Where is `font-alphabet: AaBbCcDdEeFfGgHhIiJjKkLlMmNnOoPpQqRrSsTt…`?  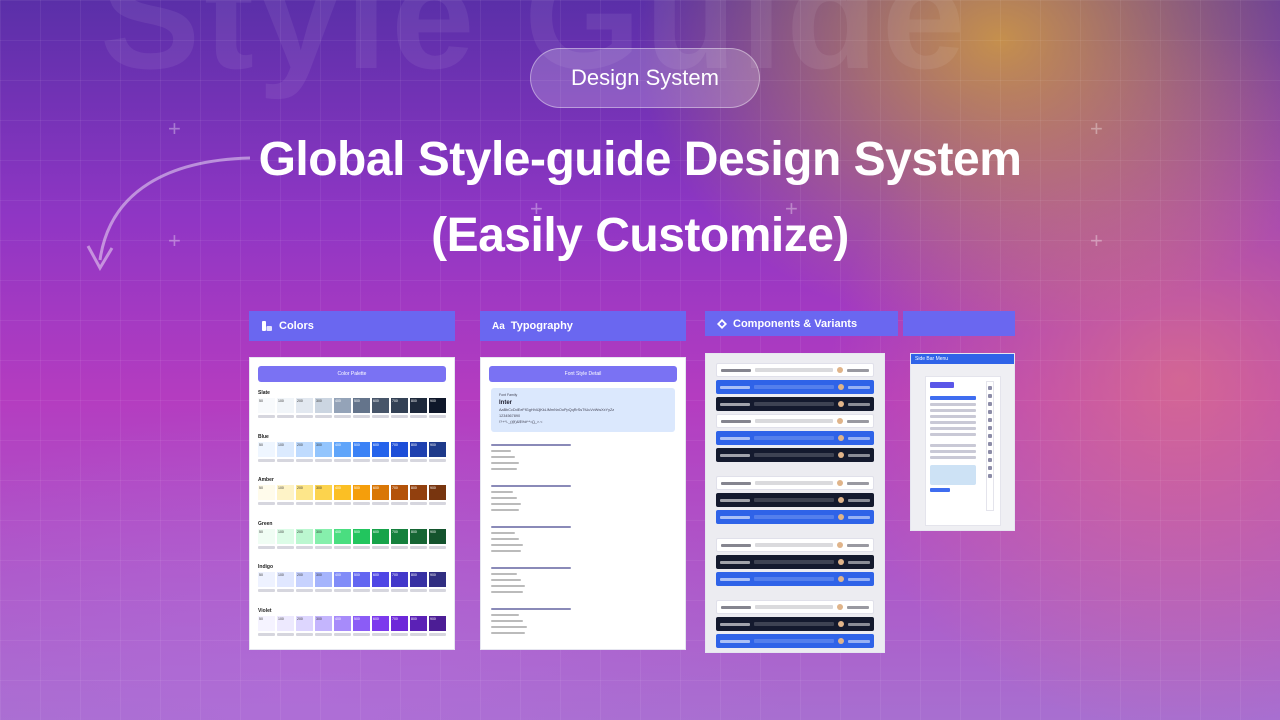 font-alphabet: AaBbCcDdEeFfGgHhIiJjKkLlMmNnOoPpQqRrSsTt… is located at coordinates (557, 410).